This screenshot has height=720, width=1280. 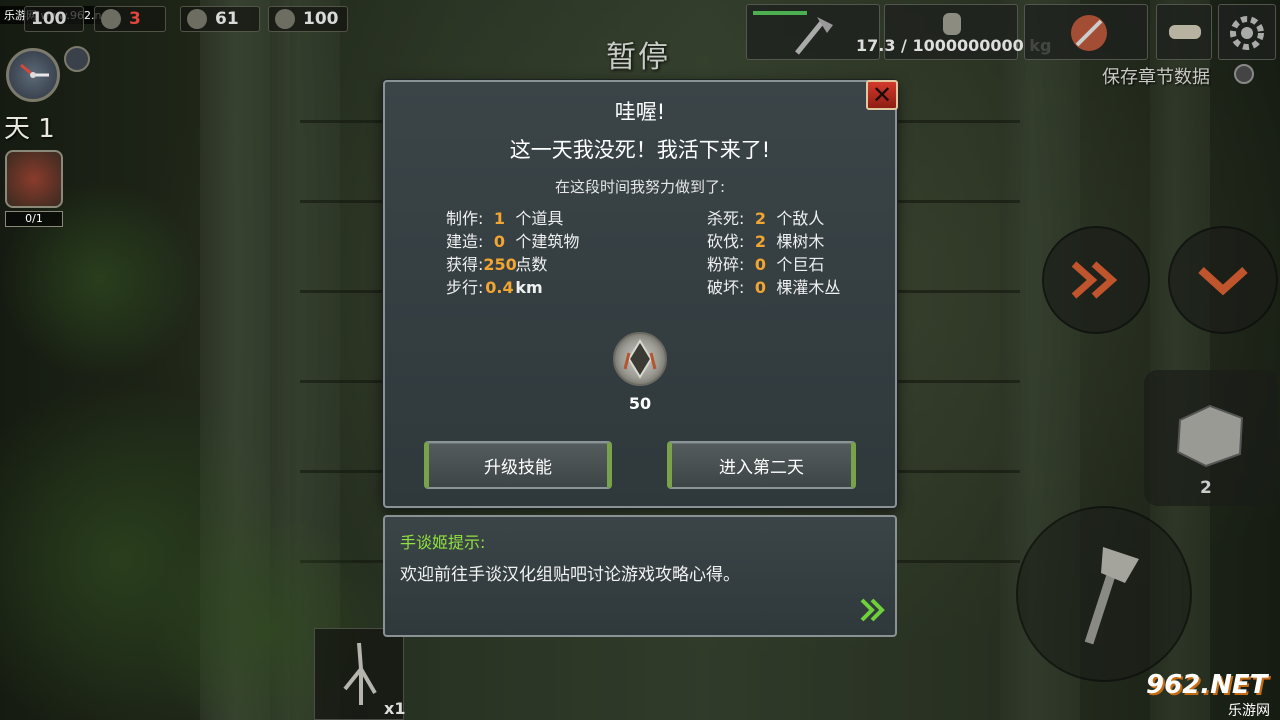 I want to click on crouch-button, so click(x=1223, y=280).